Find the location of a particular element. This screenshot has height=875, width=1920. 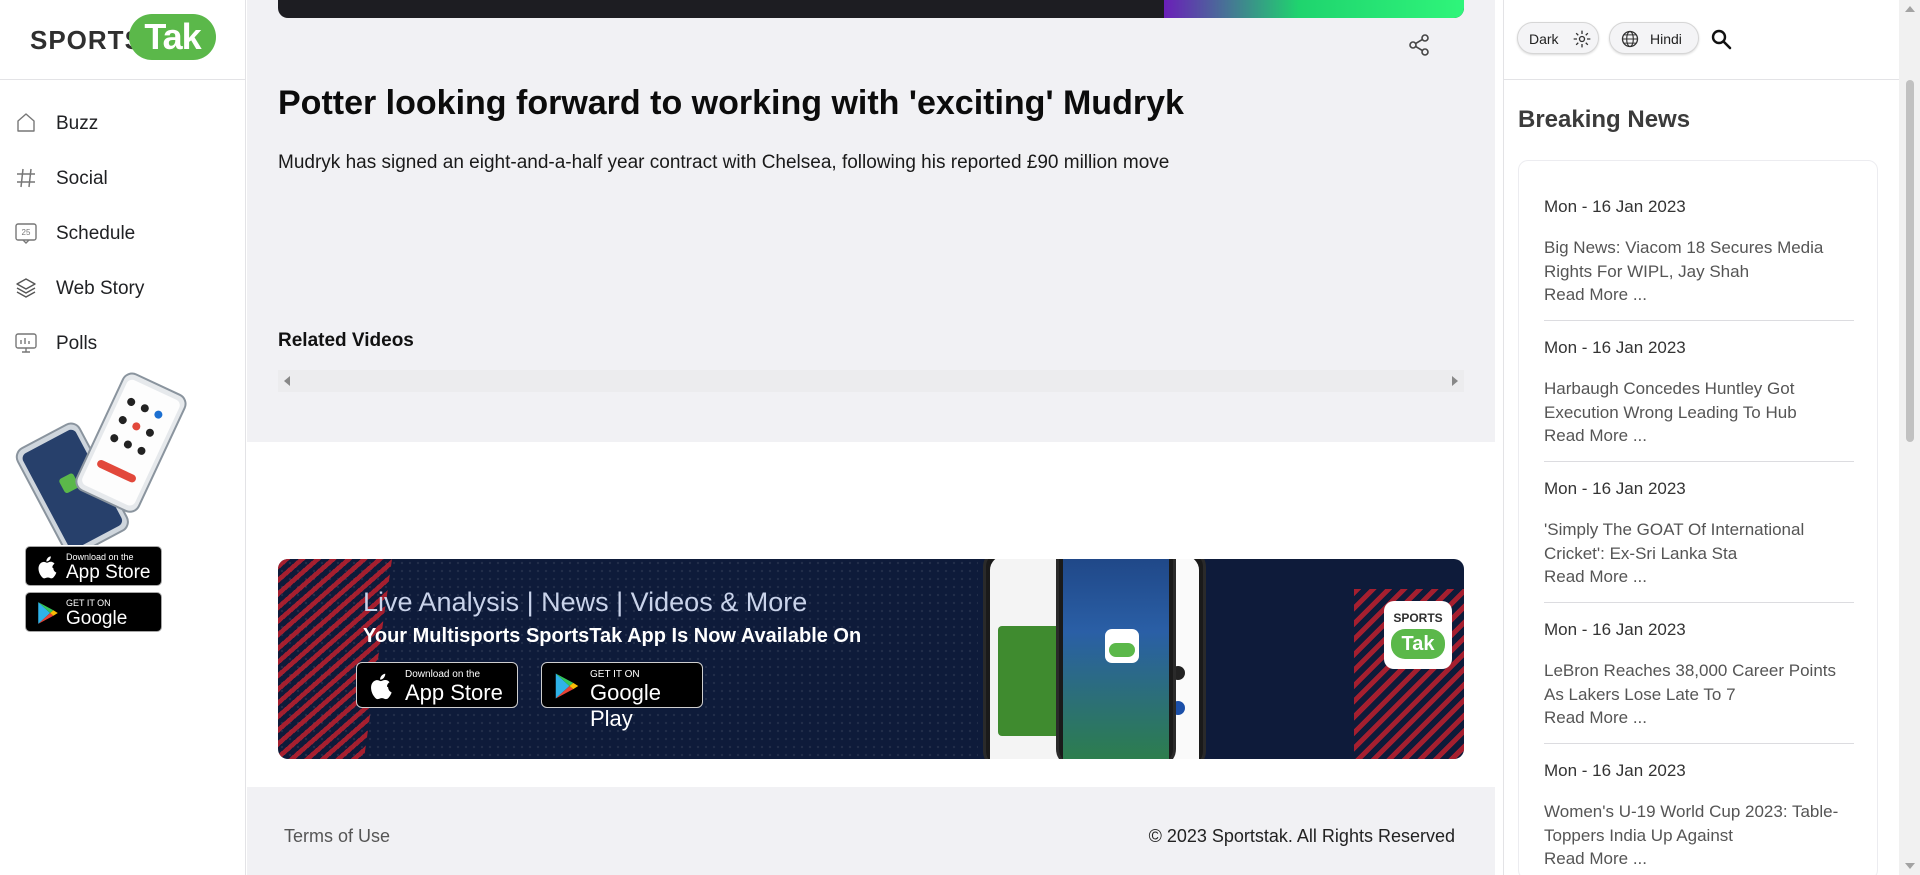

sidebar-item-polls: Polls is located at coordinates (123, 343).